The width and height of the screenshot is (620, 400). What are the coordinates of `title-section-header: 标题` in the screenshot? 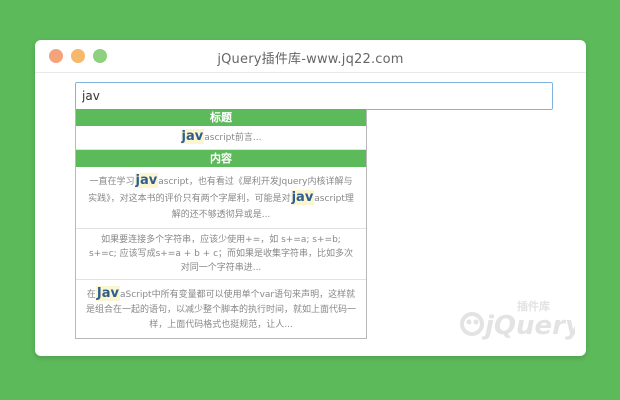 It's located at (221, 117).